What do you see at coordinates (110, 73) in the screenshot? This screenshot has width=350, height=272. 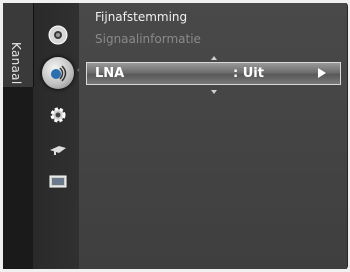 I see `selected-item-label: LNA` at bounding box center [110, 73].